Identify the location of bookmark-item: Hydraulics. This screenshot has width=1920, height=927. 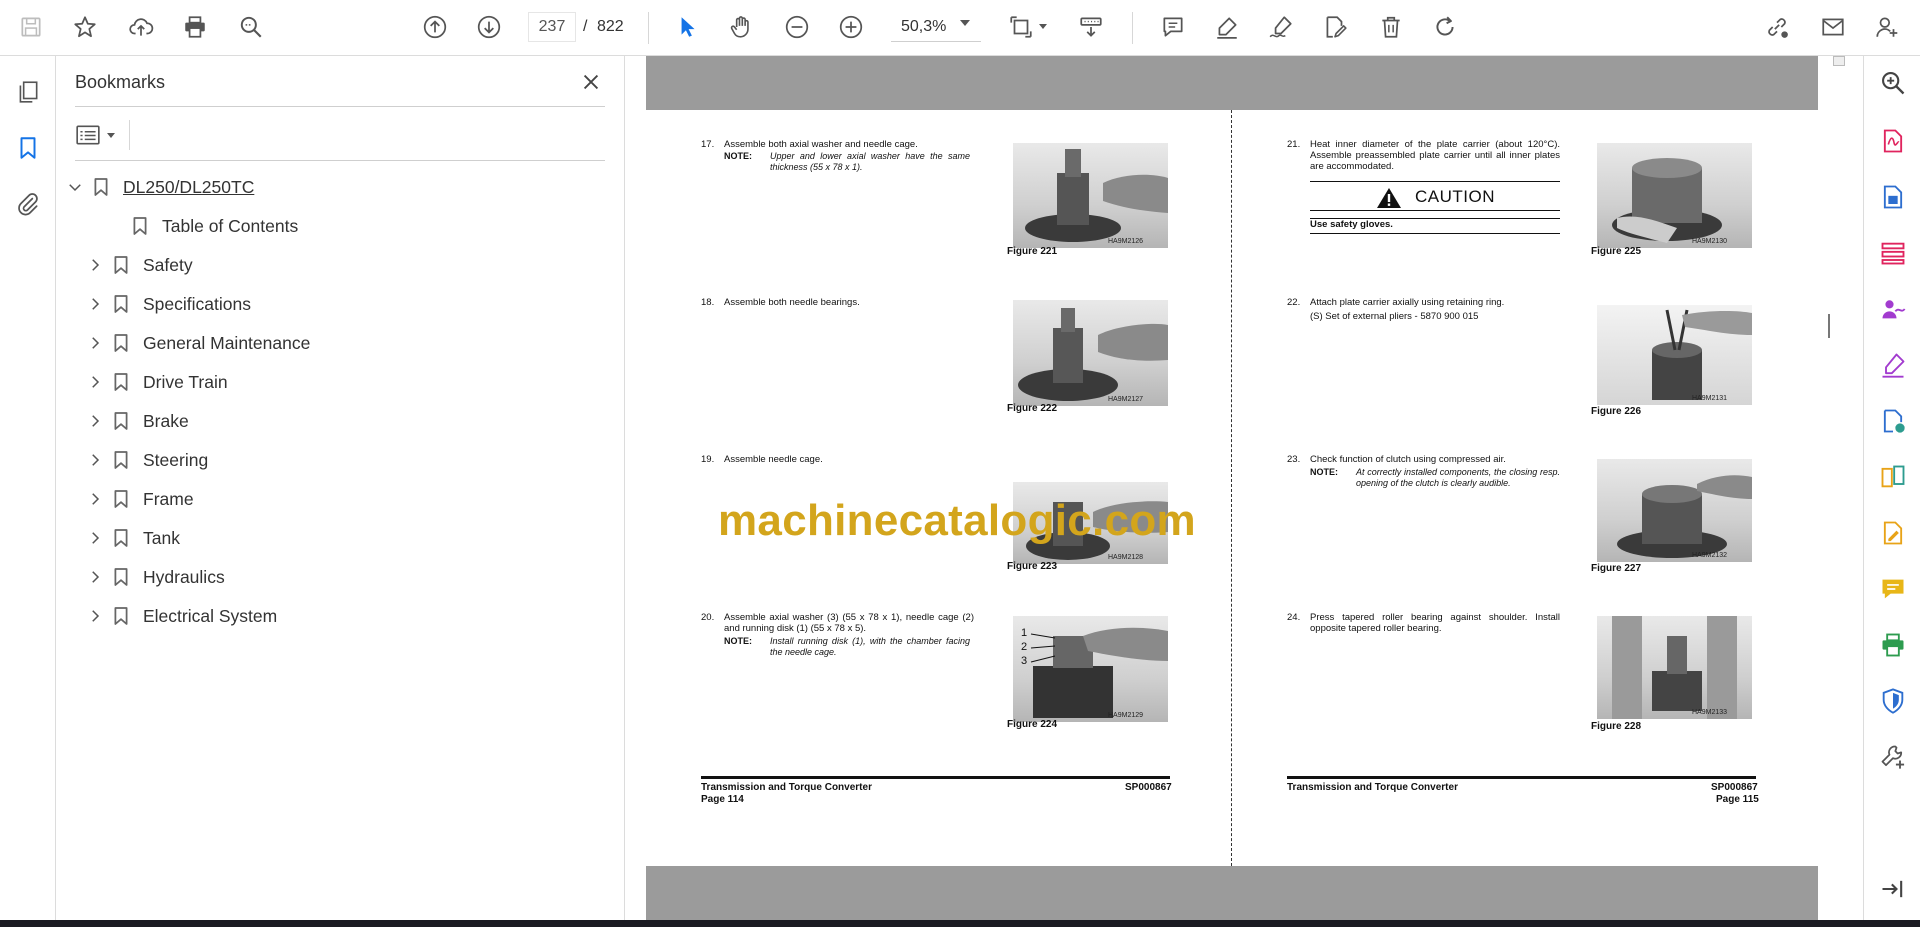
(155, 577).